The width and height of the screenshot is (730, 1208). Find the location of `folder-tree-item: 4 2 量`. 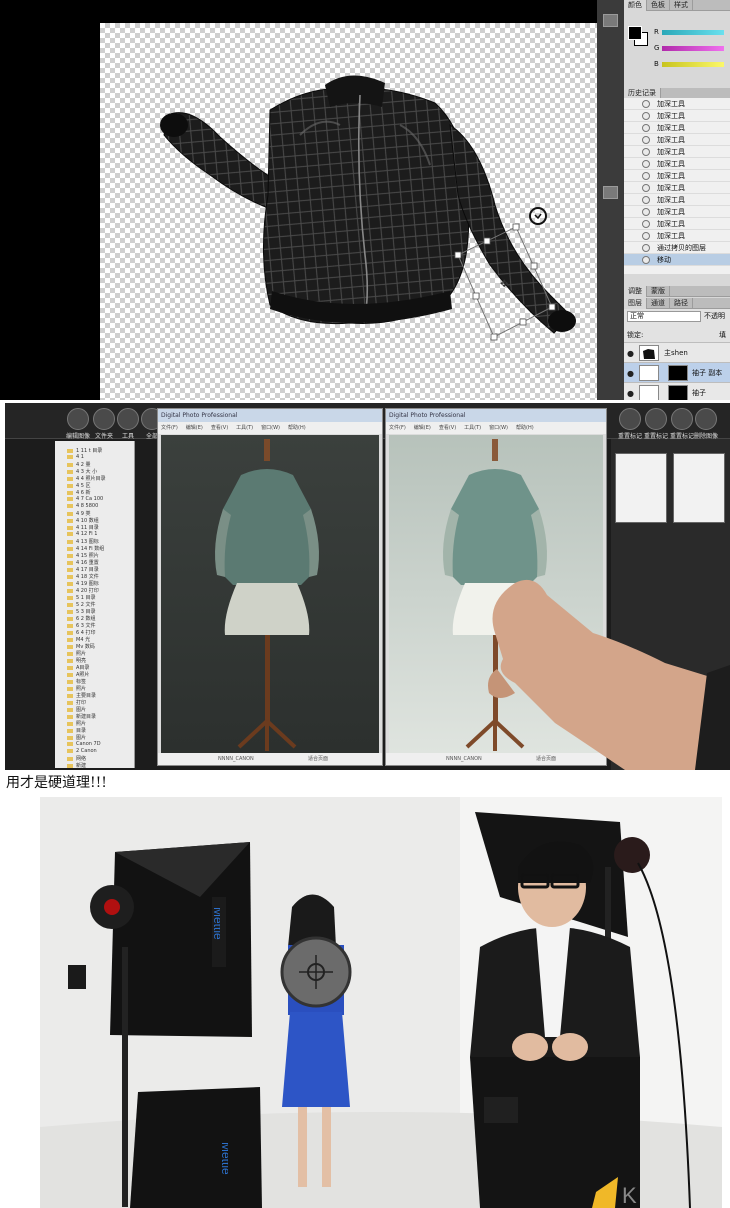

folder-tree-item: 4 2 量 is located at coordinates (79, 464).